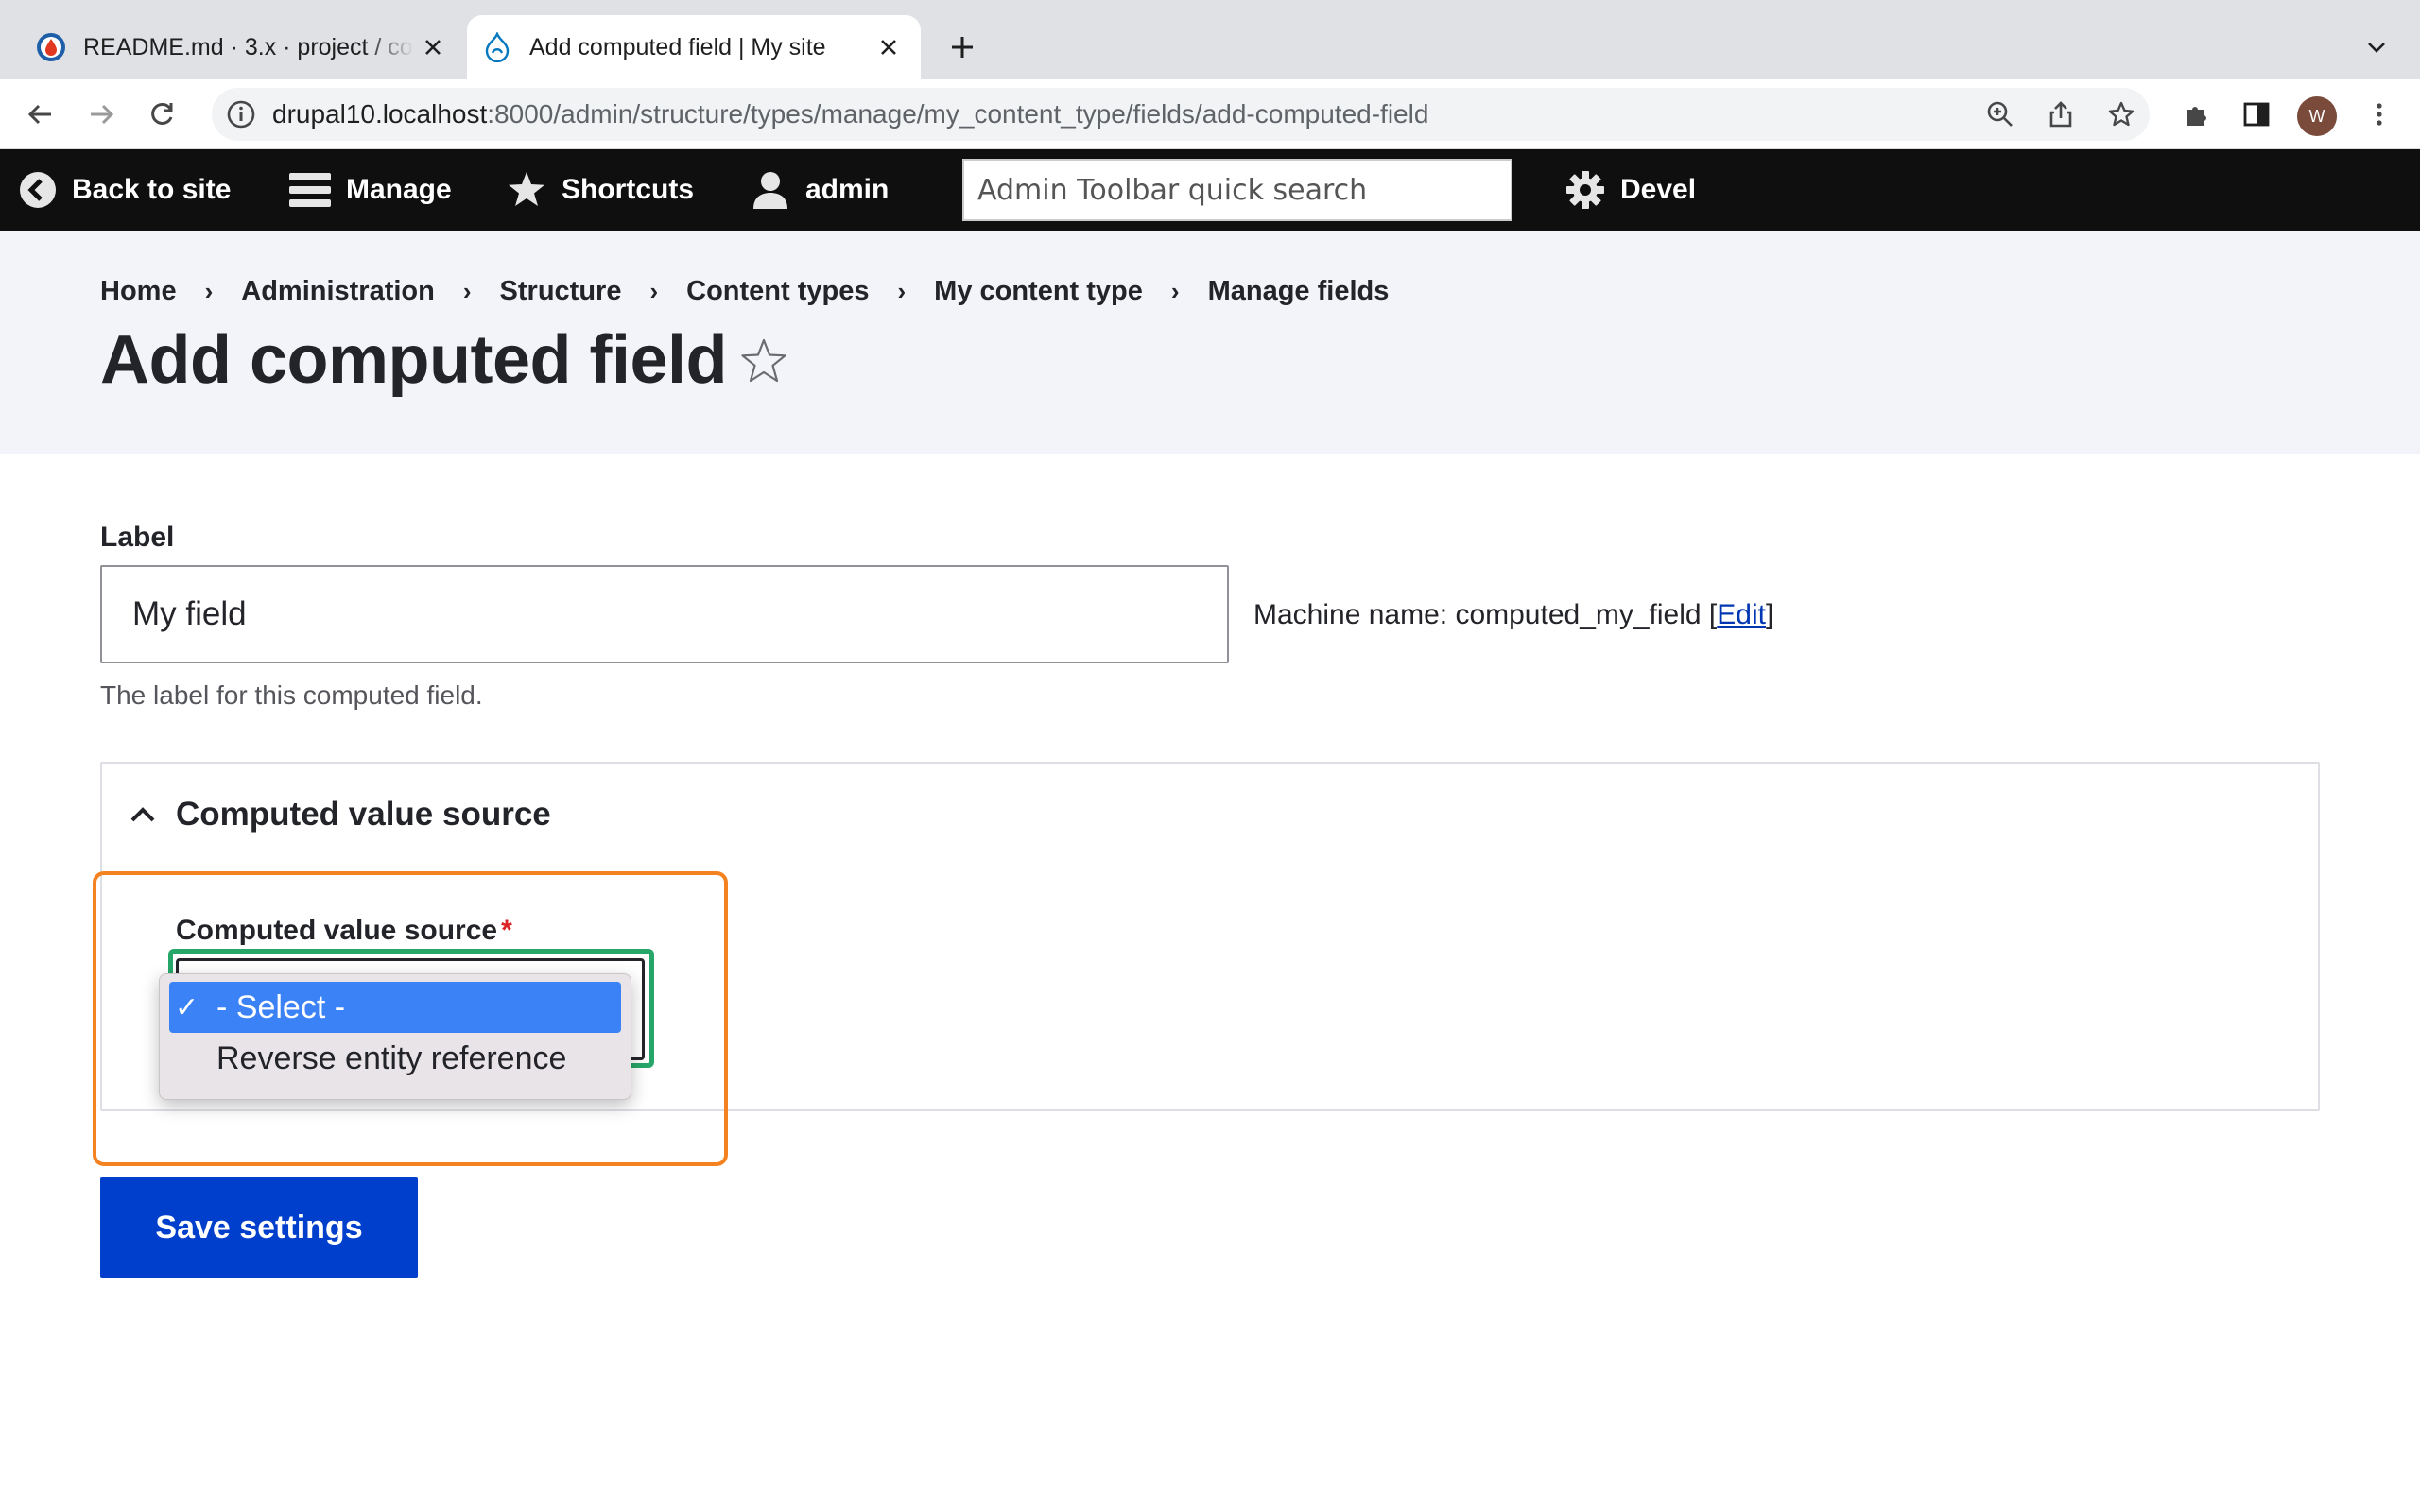 Image resolution: width=2420 pixels, height=1512 pixels. I want to click on user-label: admin, so click(847, 189).